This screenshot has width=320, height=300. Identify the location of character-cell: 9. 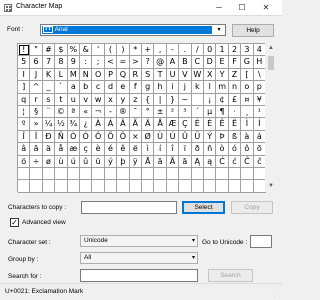
(73, 62).